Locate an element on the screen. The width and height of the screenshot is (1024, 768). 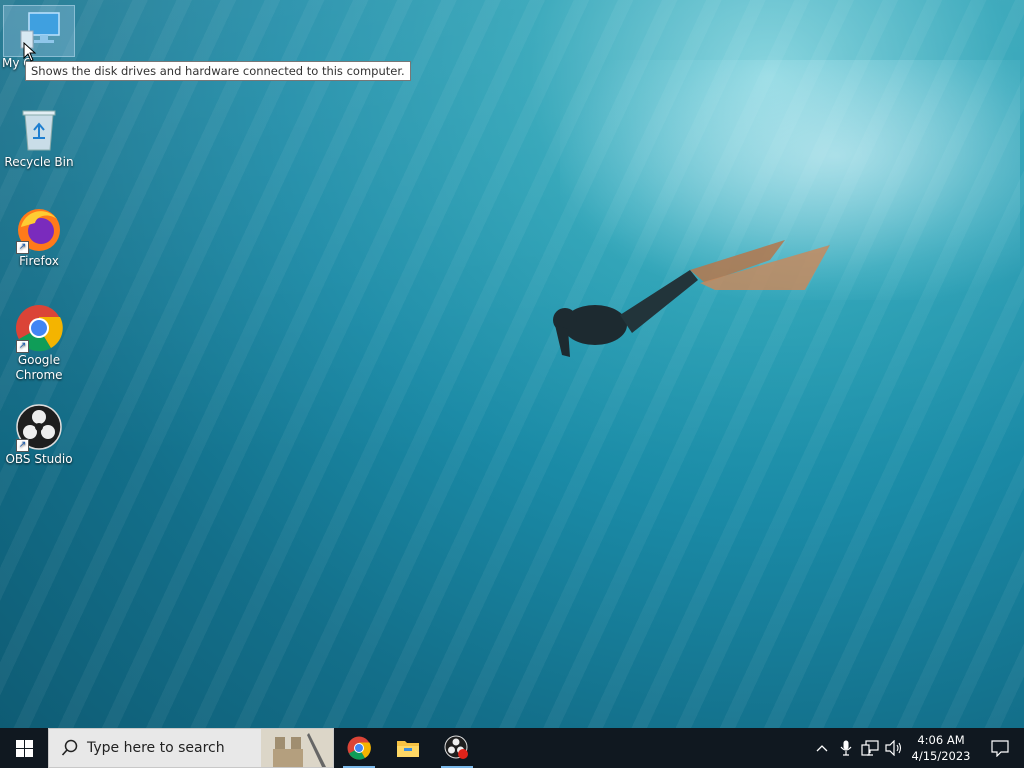
desktop-icon-obs-studio: ↗ OBS Studio is located at coordinates (39, 434).